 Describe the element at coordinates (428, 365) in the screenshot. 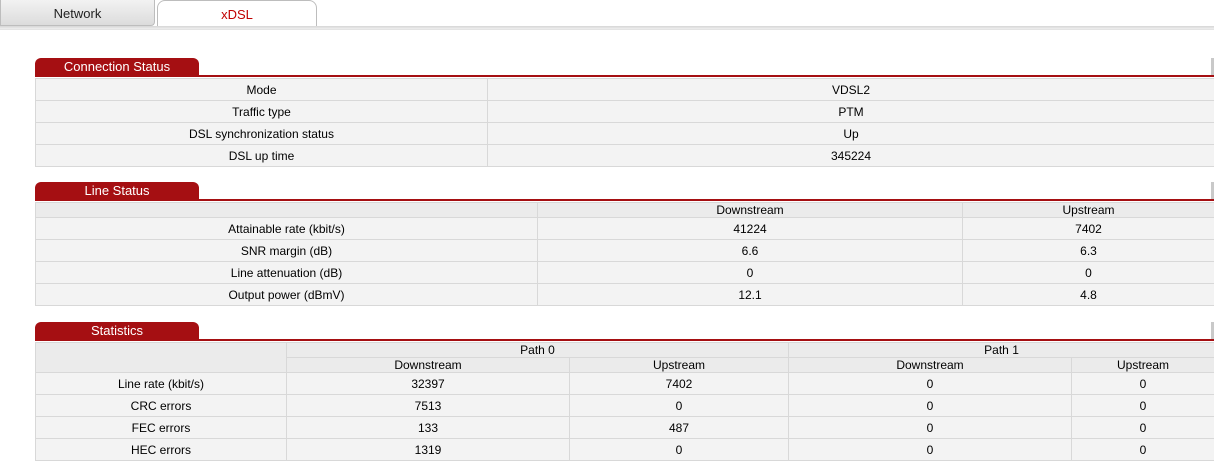

I see `header-p0-downstream: Downstream` at that location.